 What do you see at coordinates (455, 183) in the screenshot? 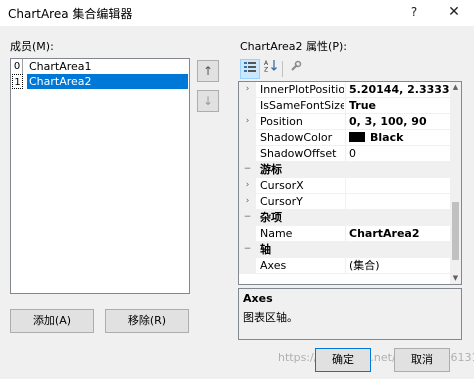
I see `vertical-scrollbar: ▲ ▼` at bounding box center [455, 183].